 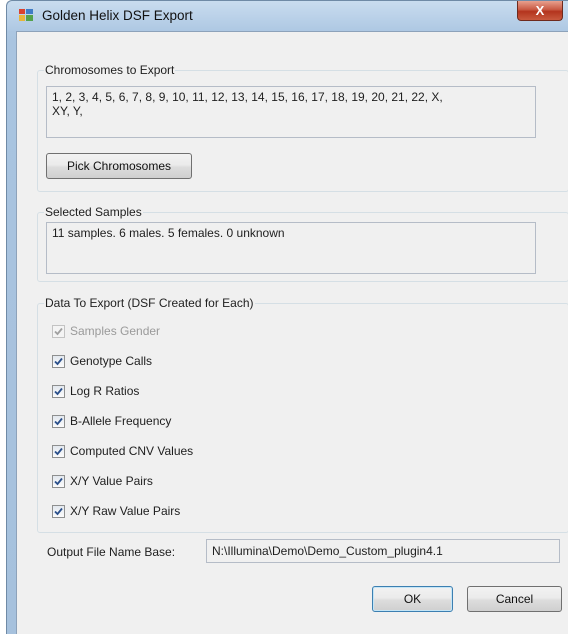 I want to click on selected-samples-group-label: Selected Samples, so click(x=93, y=212).